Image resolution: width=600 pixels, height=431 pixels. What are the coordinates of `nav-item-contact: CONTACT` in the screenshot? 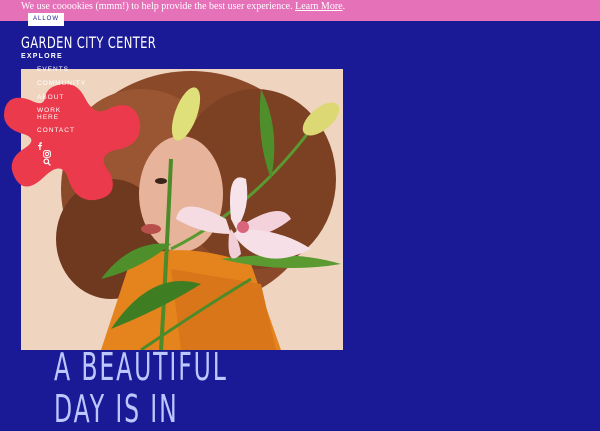 It's located at (56, 130).